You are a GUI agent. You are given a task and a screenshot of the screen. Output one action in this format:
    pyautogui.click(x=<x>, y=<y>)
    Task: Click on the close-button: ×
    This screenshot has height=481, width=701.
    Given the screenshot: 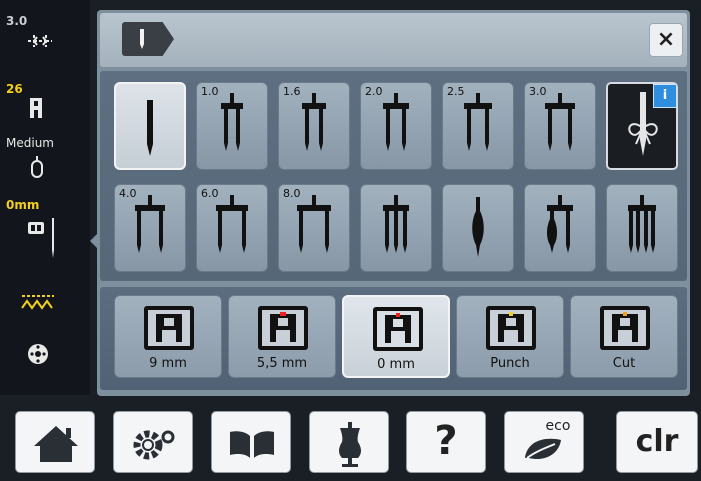 What is the action you would take?
    pyautogui.click(x=666, y=40)
    